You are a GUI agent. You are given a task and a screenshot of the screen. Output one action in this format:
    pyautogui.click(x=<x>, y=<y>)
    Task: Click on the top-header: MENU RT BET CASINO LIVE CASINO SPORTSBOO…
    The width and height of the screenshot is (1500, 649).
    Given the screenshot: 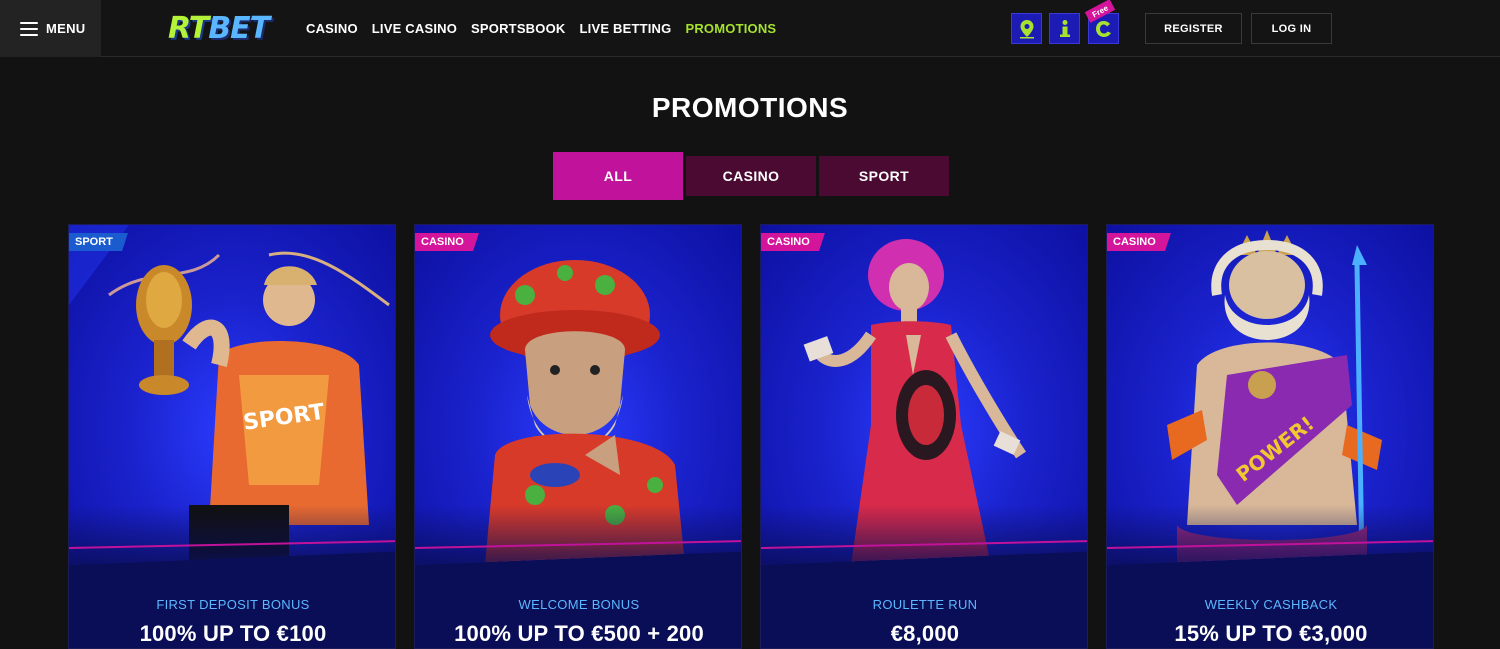 What is the action you would take?
    pyautogui.click(x=750, y=28)
    